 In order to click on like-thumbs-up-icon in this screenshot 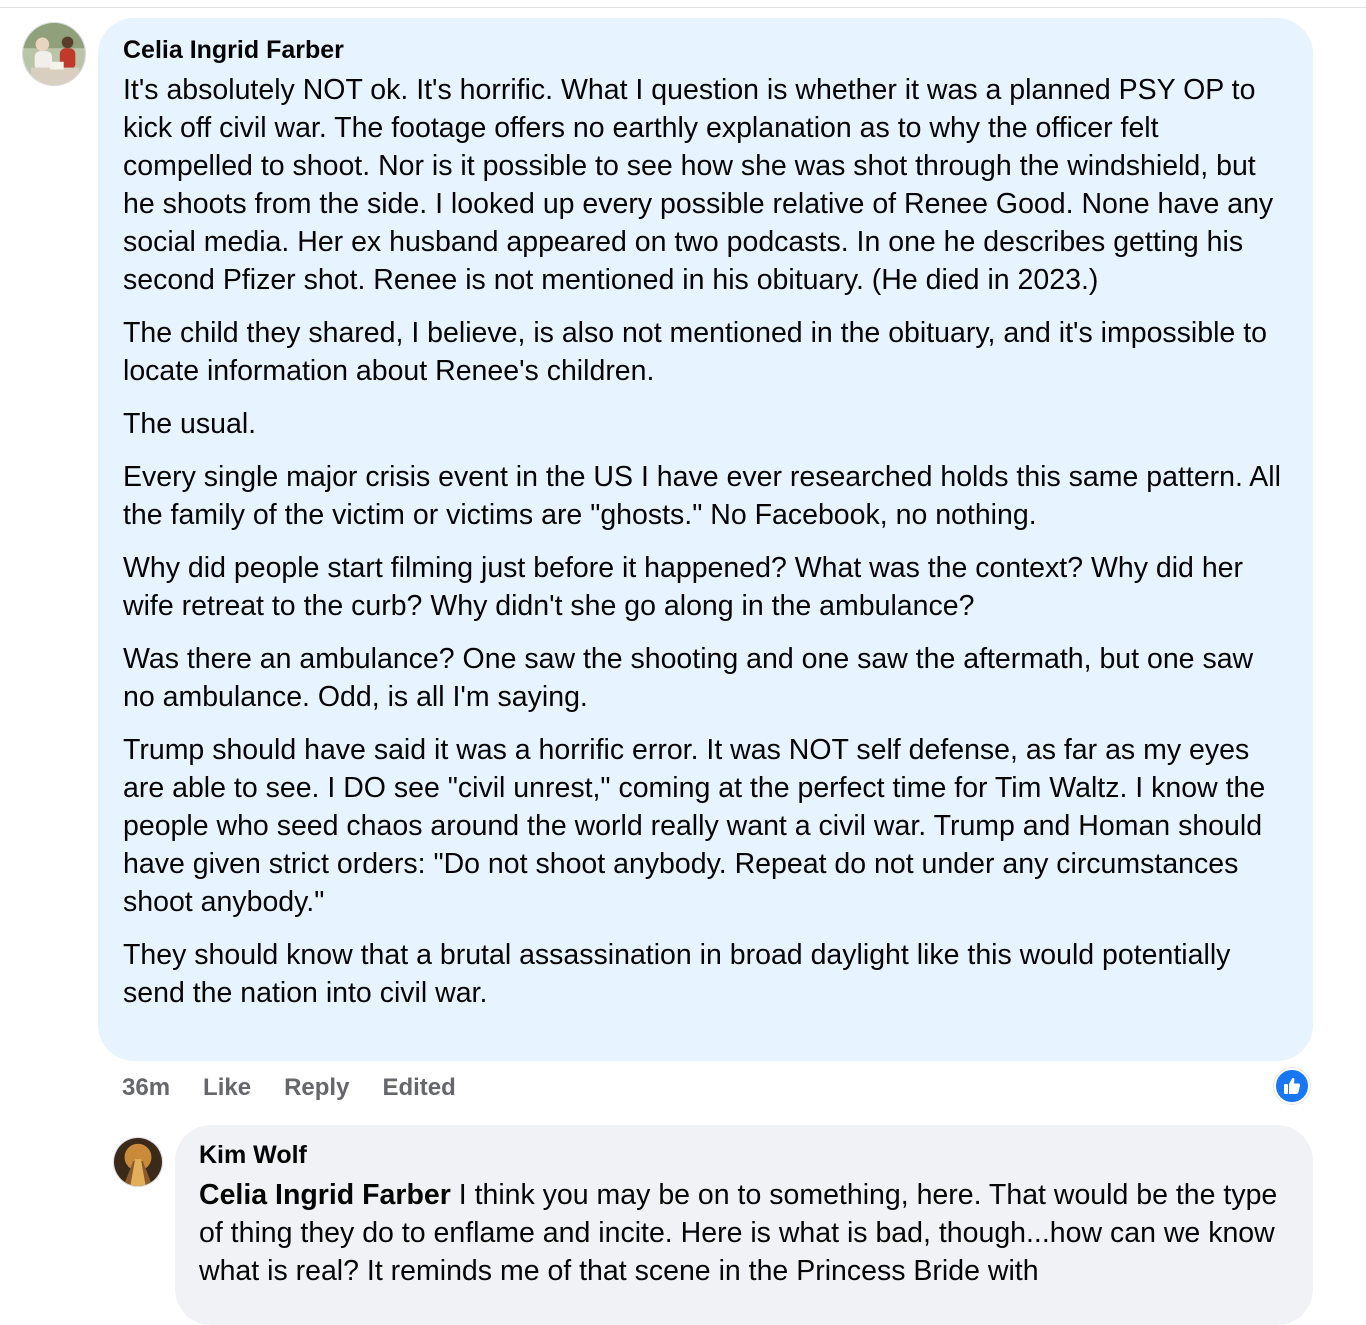, I will do `click(1292, 1085)`.